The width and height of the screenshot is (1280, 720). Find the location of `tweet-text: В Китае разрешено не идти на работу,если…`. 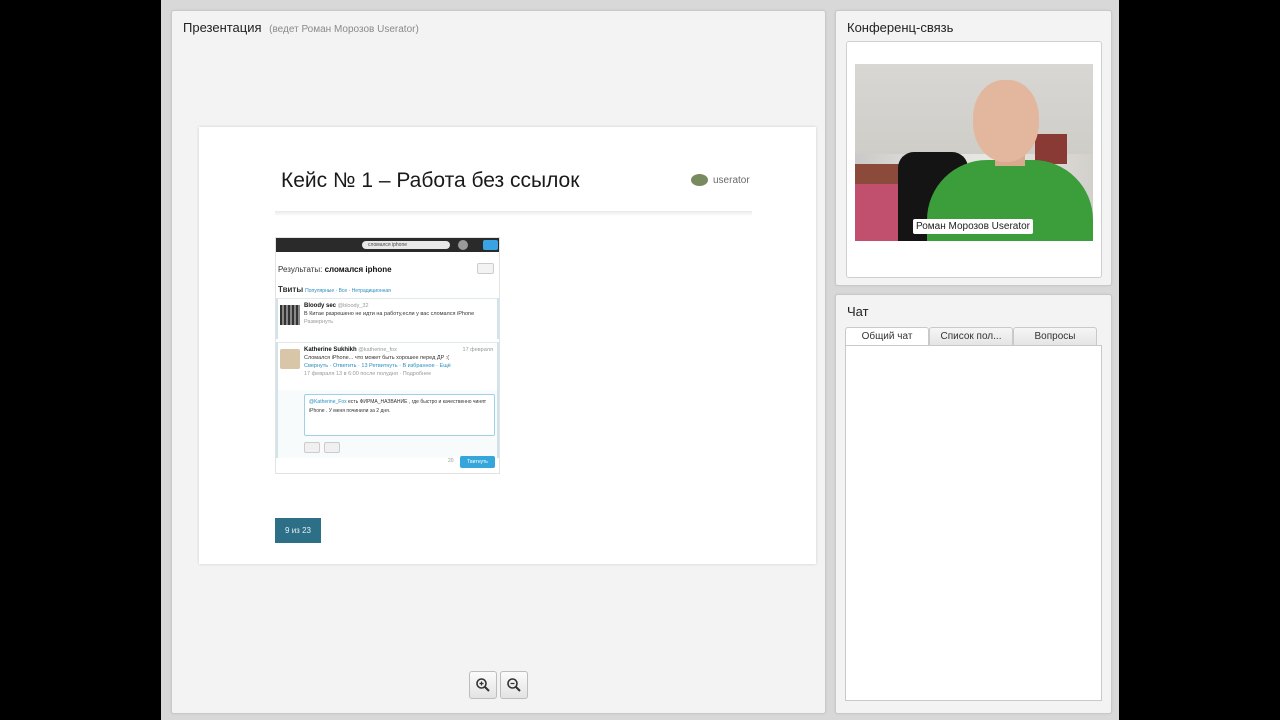

tweet-text: В Китае разрешено не идти на работу,если… is located at coordinates (389, 314).